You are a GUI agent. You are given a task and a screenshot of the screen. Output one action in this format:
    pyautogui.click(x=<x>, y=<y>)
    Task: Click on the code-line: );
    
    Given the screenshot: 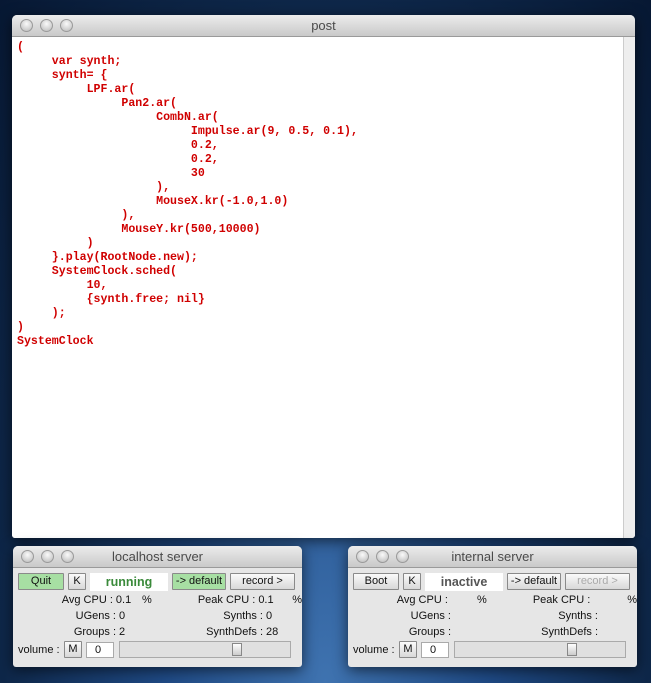 What is the action you would take?
    pyautogui.click(x=41, y=313)
    